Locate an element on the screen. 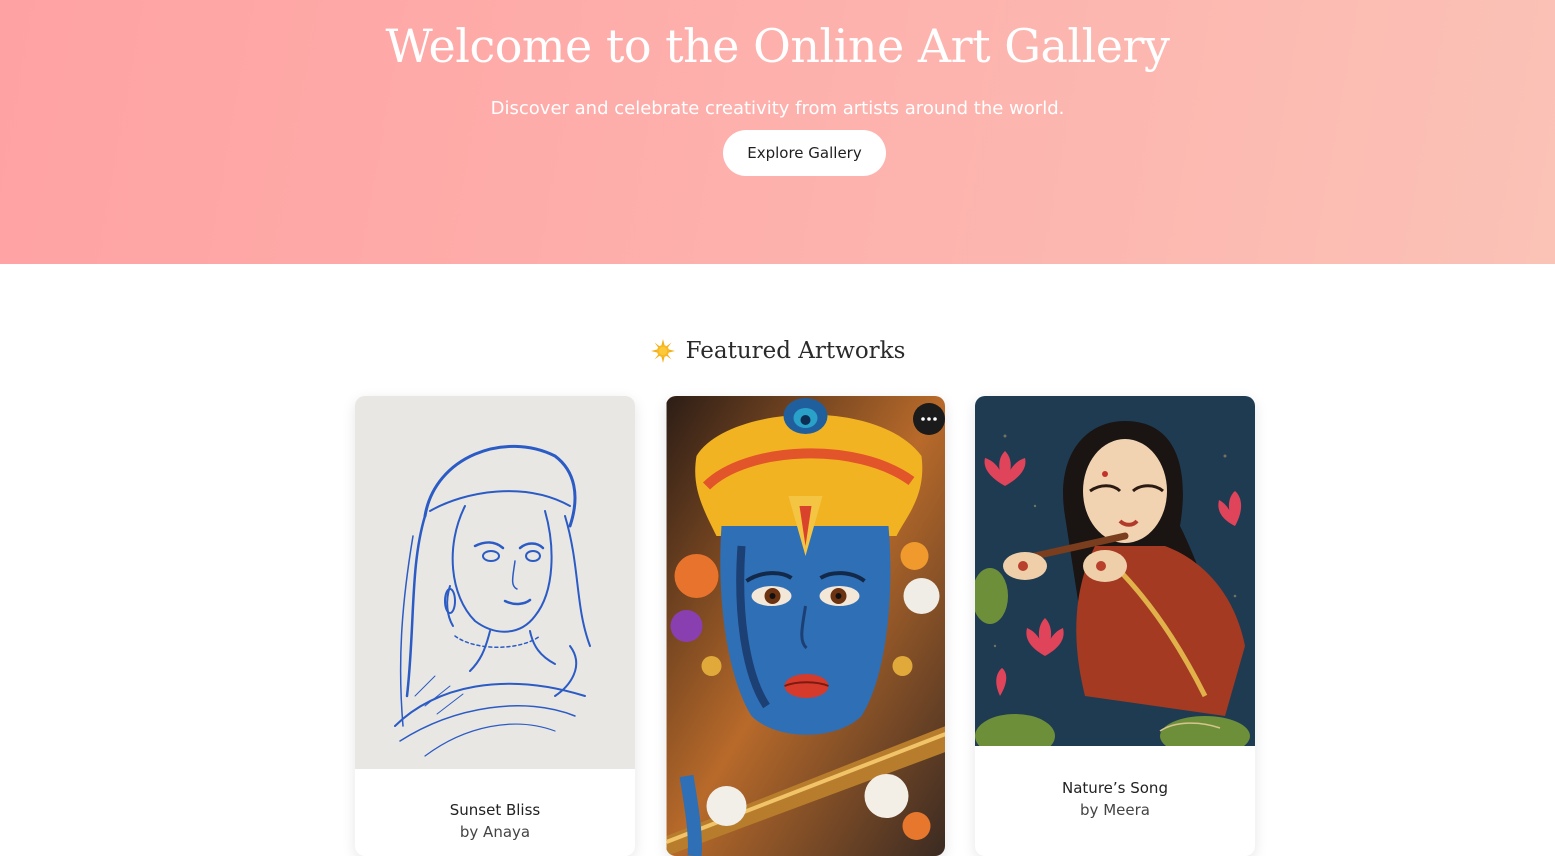  artwork-artist: by Anaya is located at coordinates (495, 832).